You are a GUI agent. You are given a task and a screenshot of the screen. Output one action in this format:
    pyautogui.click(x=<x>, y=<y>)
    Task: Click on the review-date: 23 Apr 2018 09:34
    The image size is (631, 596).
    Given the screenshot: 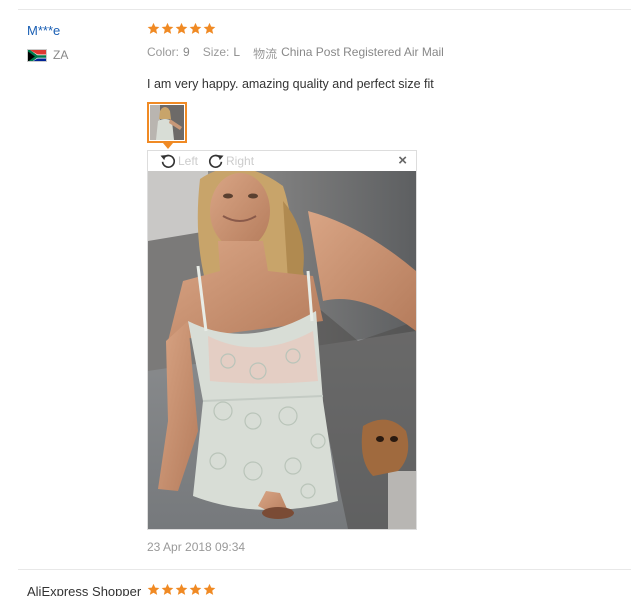 What is the action you would take?
    pyautogui.click(x=196, y=547)
    